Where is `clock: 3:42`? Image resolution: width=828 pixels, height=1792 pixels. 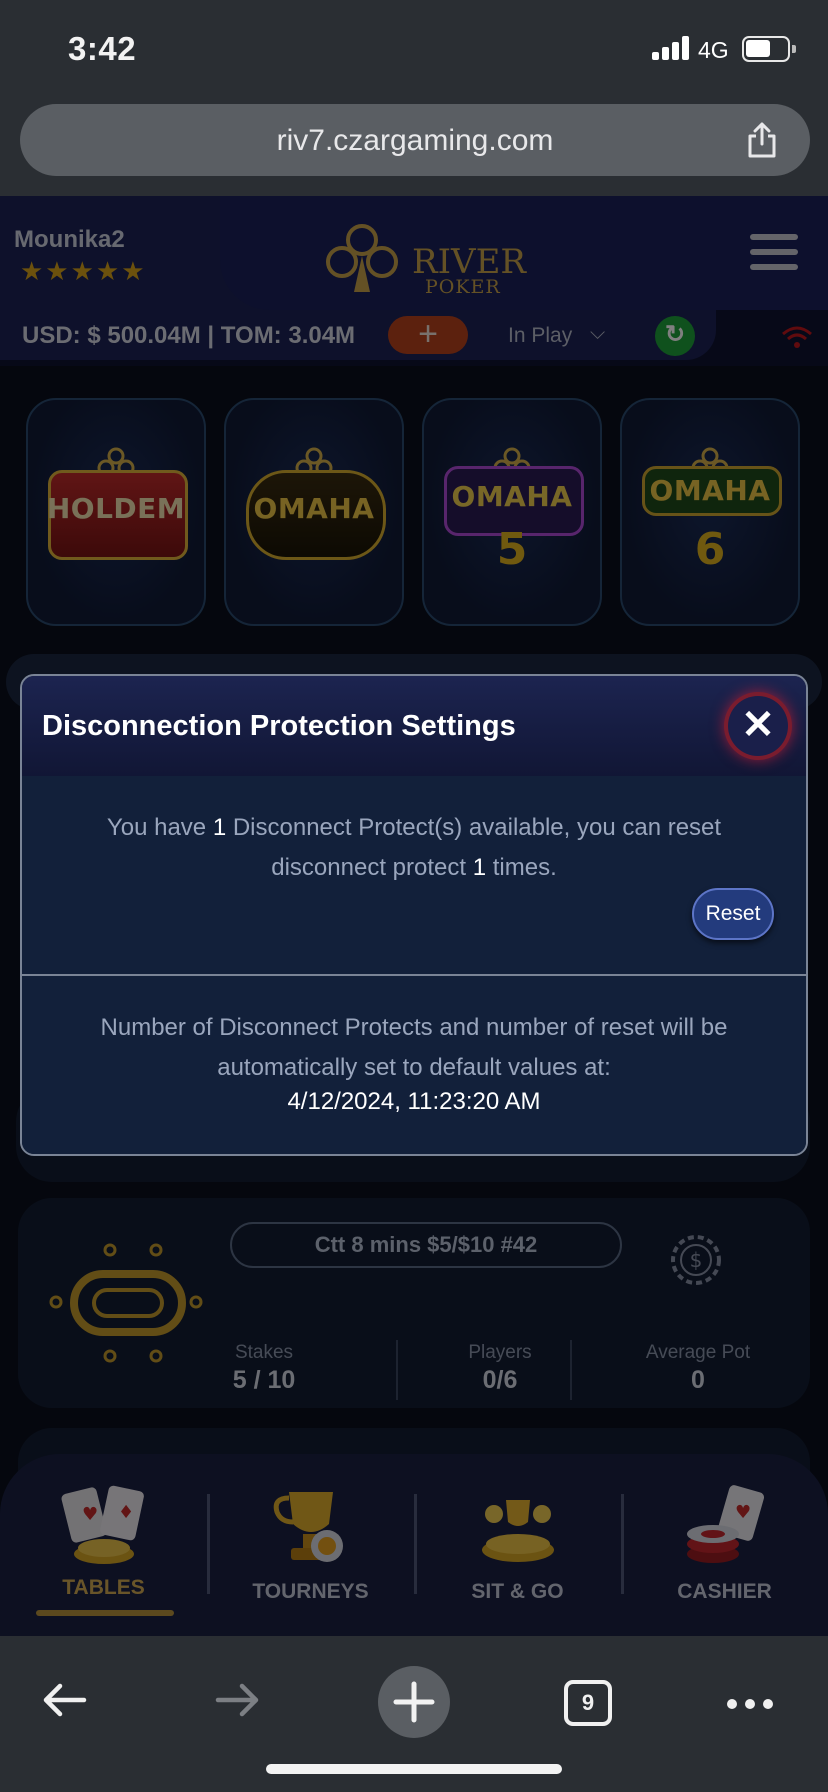
clock: 3:42 is located at coordinates (102, 48).